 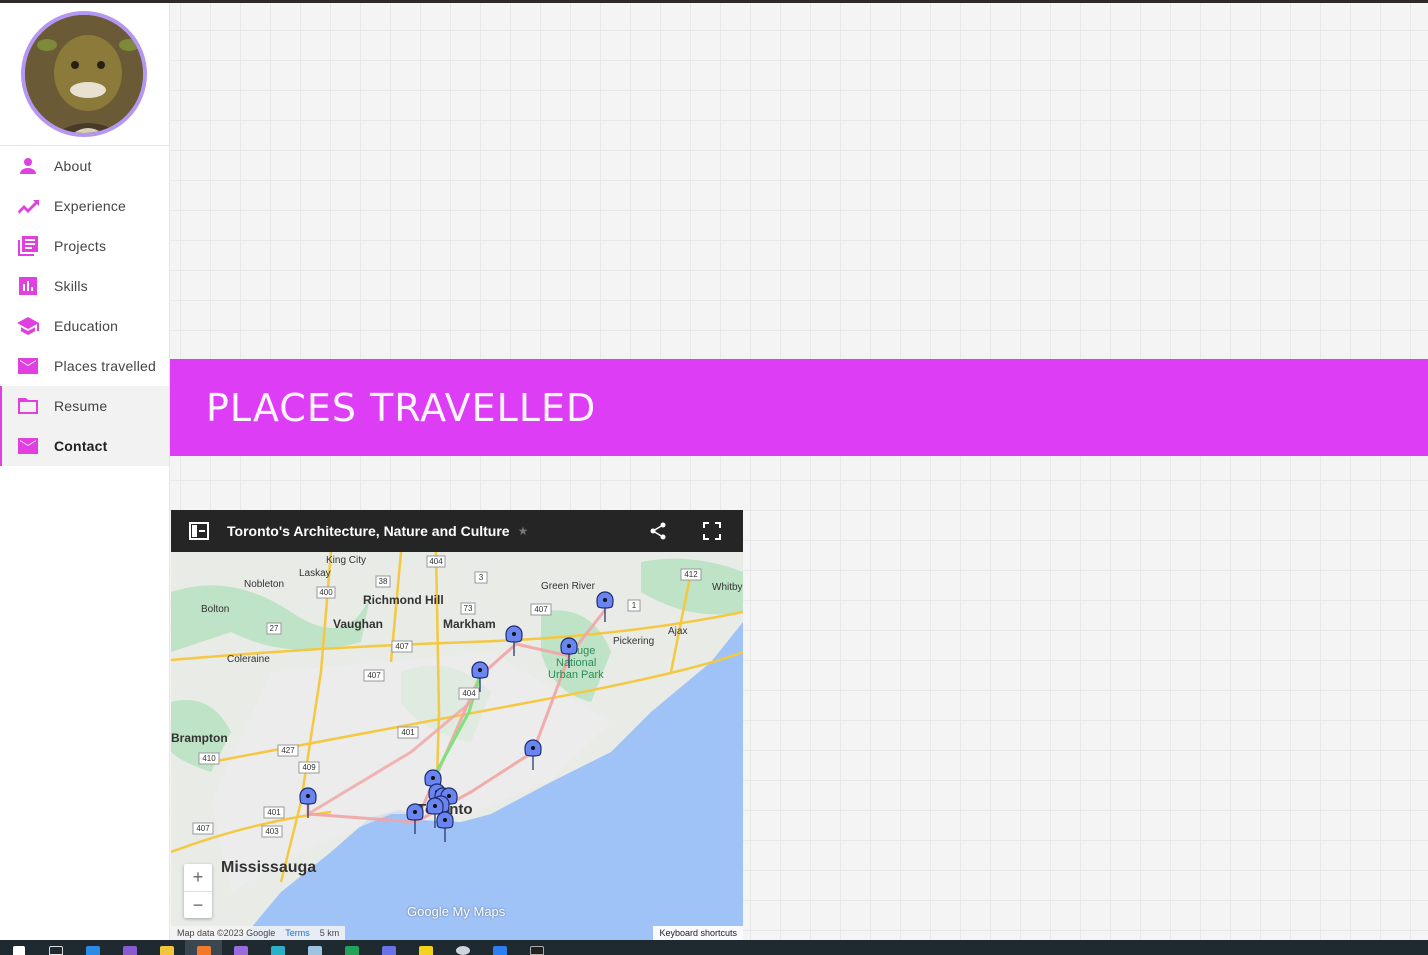 I want to click on terminal-icon, so click(x=536, y=947).